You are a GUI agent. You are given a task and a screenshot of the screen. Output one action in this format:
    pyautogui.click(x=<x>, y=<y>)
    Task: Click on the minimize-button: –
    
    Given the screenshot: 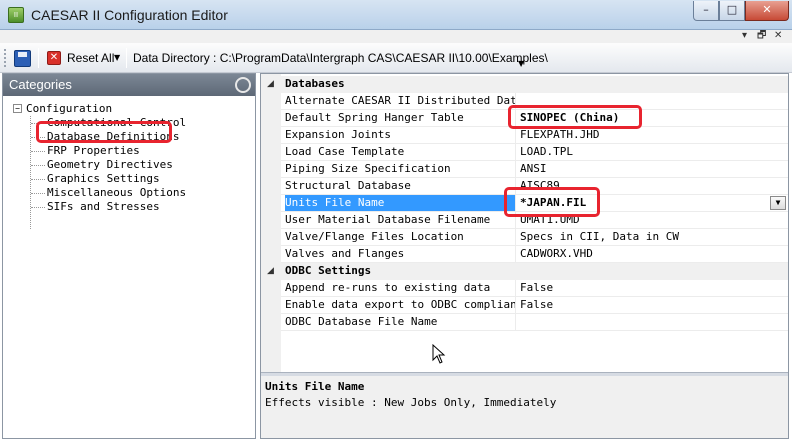 What is the action you would take?
    pyautogui.click(x=706, y=11)
    